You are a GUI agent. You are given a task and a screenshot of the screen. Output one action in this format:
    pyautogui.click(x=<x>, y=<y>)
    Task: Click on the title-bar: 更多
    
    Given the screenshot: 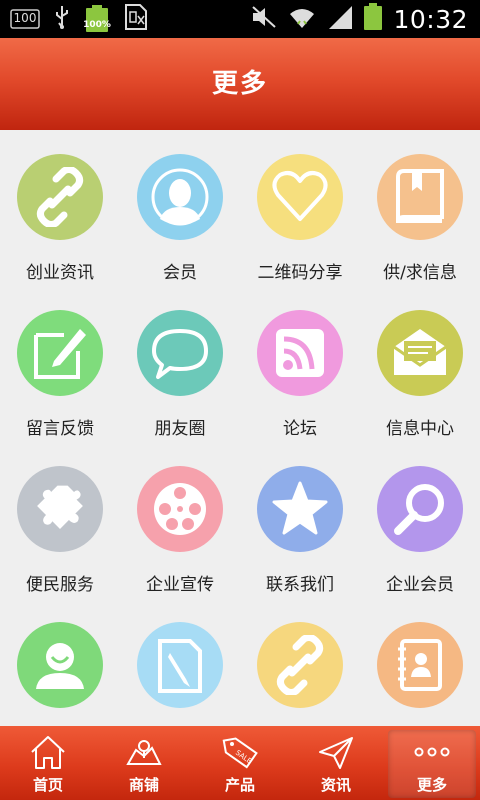 What is the action you would take?
    pyautogui.click(x=240, y=84)
    